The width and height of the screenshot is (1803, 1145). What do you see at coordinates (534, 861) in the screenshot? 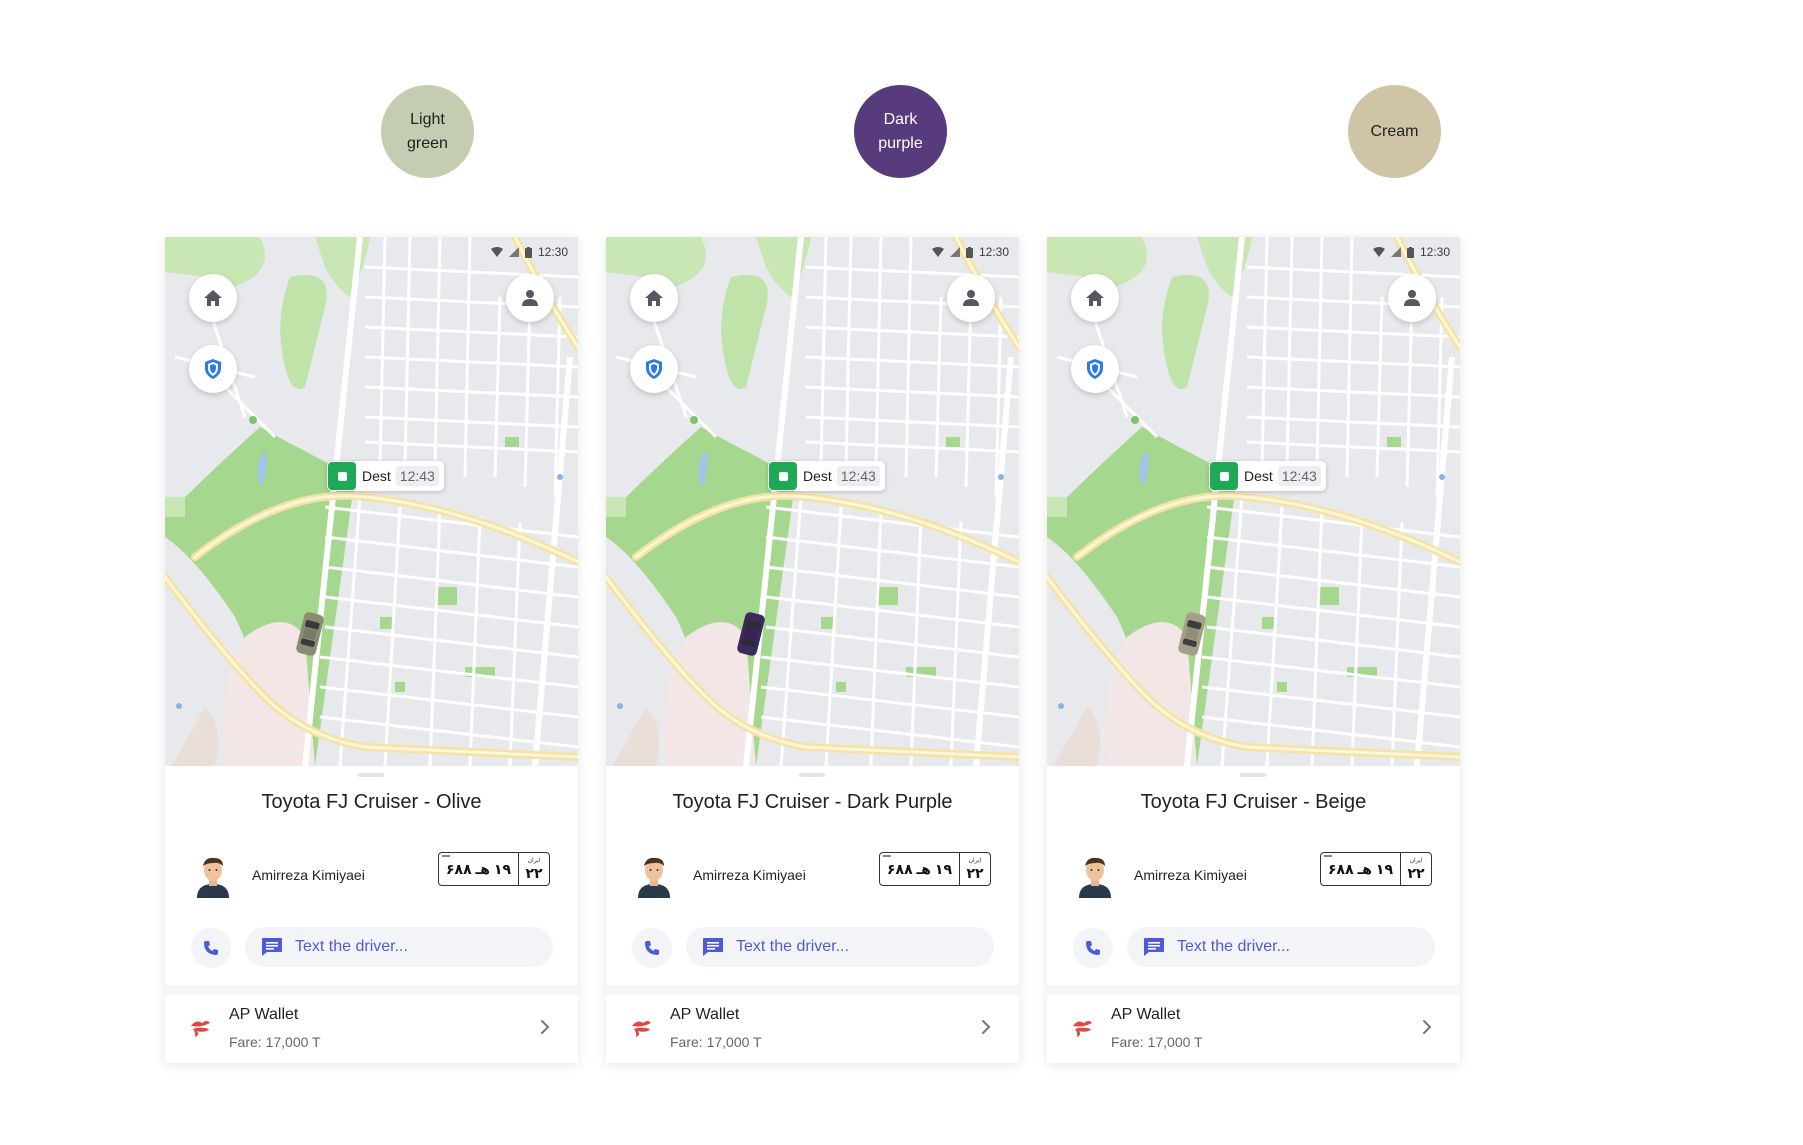
I see `plate-region-label: ایران` at bounding box center [534, 861].